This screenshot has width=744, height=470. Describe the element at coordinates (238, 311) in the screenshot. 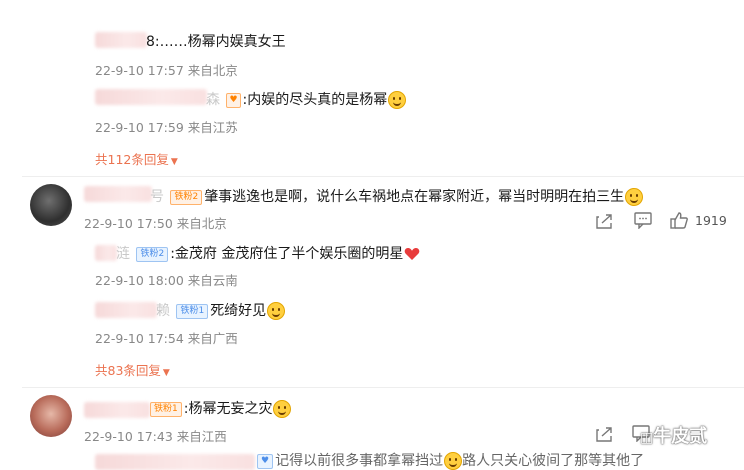

I see `reply-text: 死绮好见` at that location.